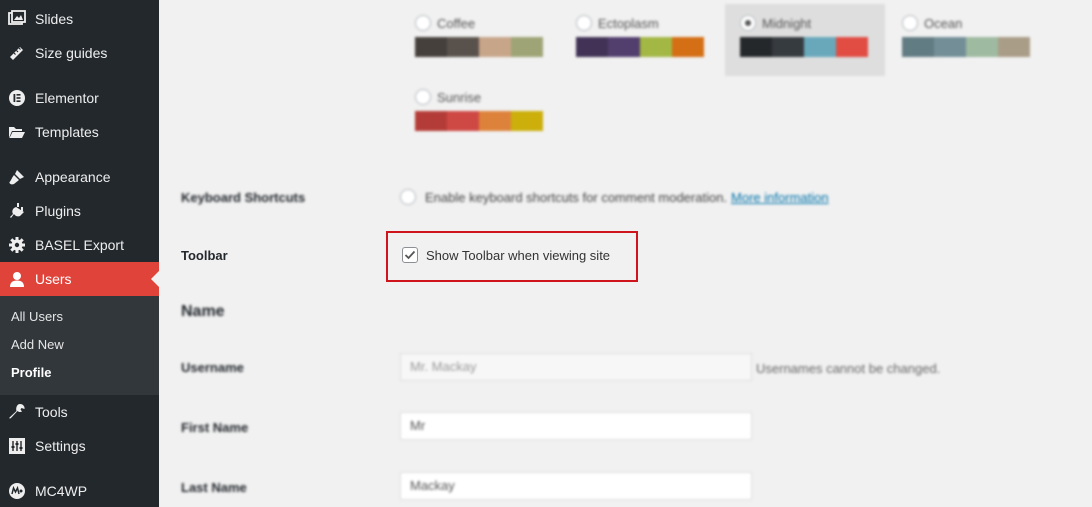  Describe the element at coordinates (58, 211) in the screenshot. I see `menu-label: Plugins` at that location.